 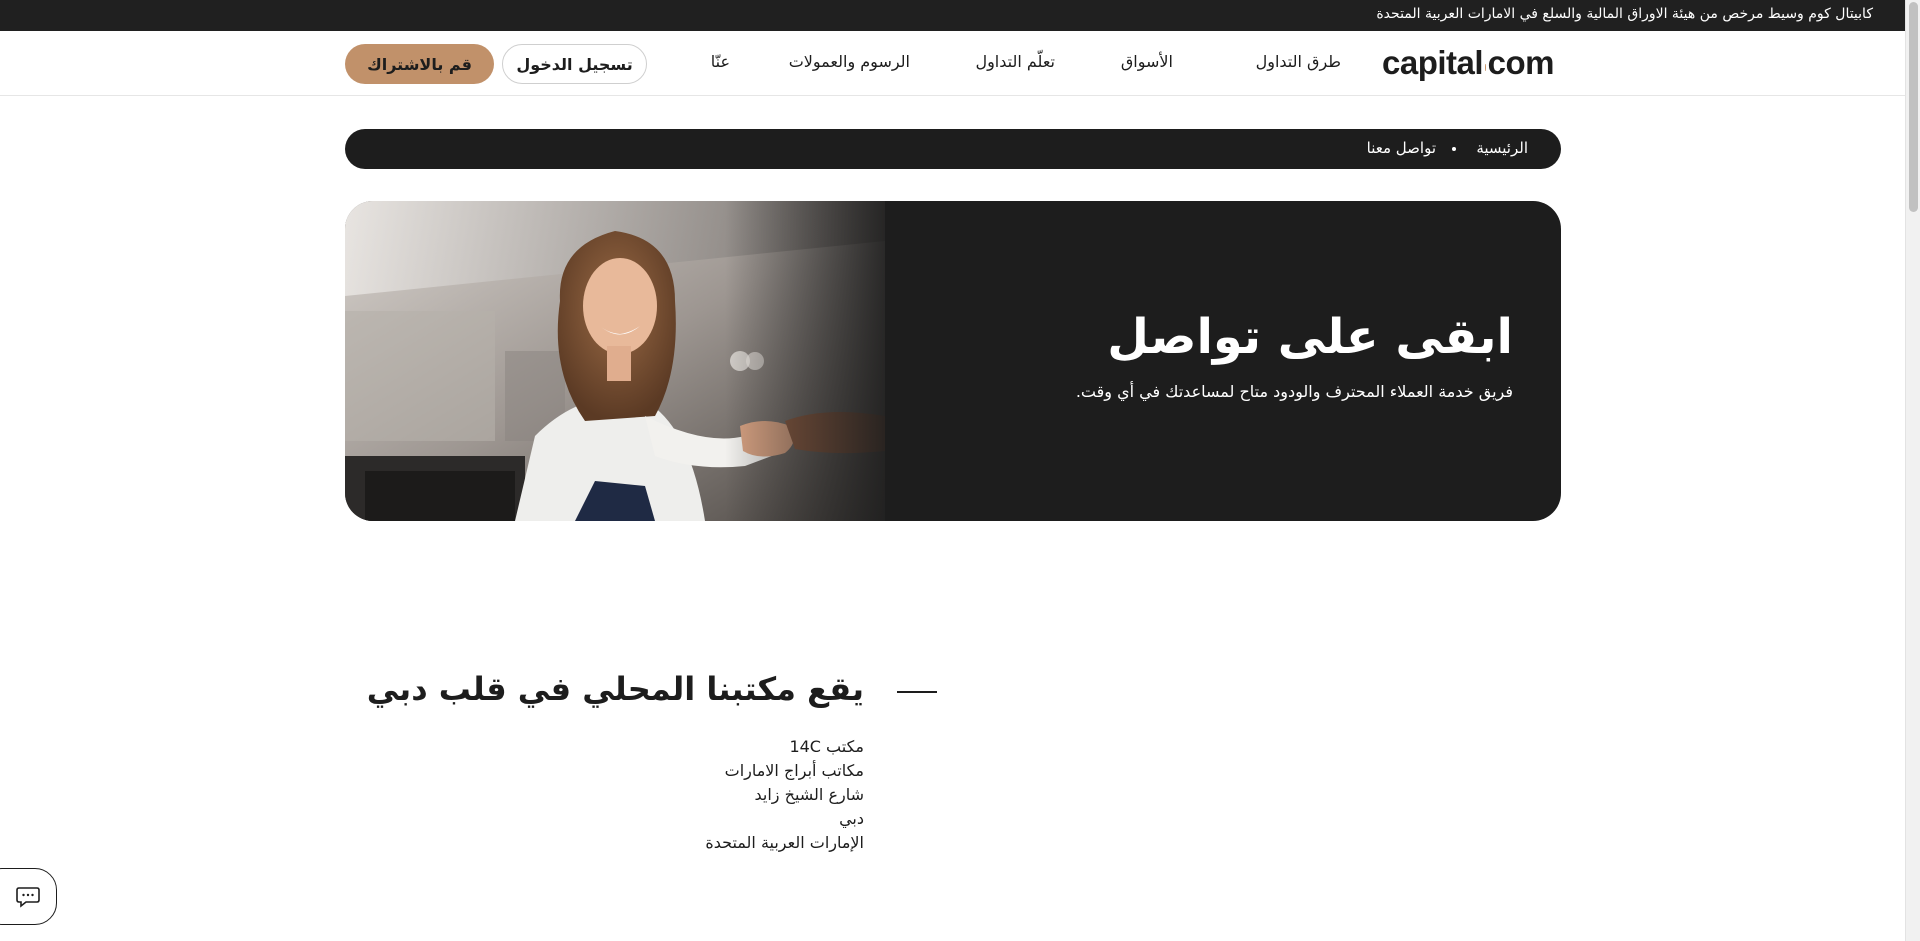 I want to click on chat-button, so click(x=28, y=896).